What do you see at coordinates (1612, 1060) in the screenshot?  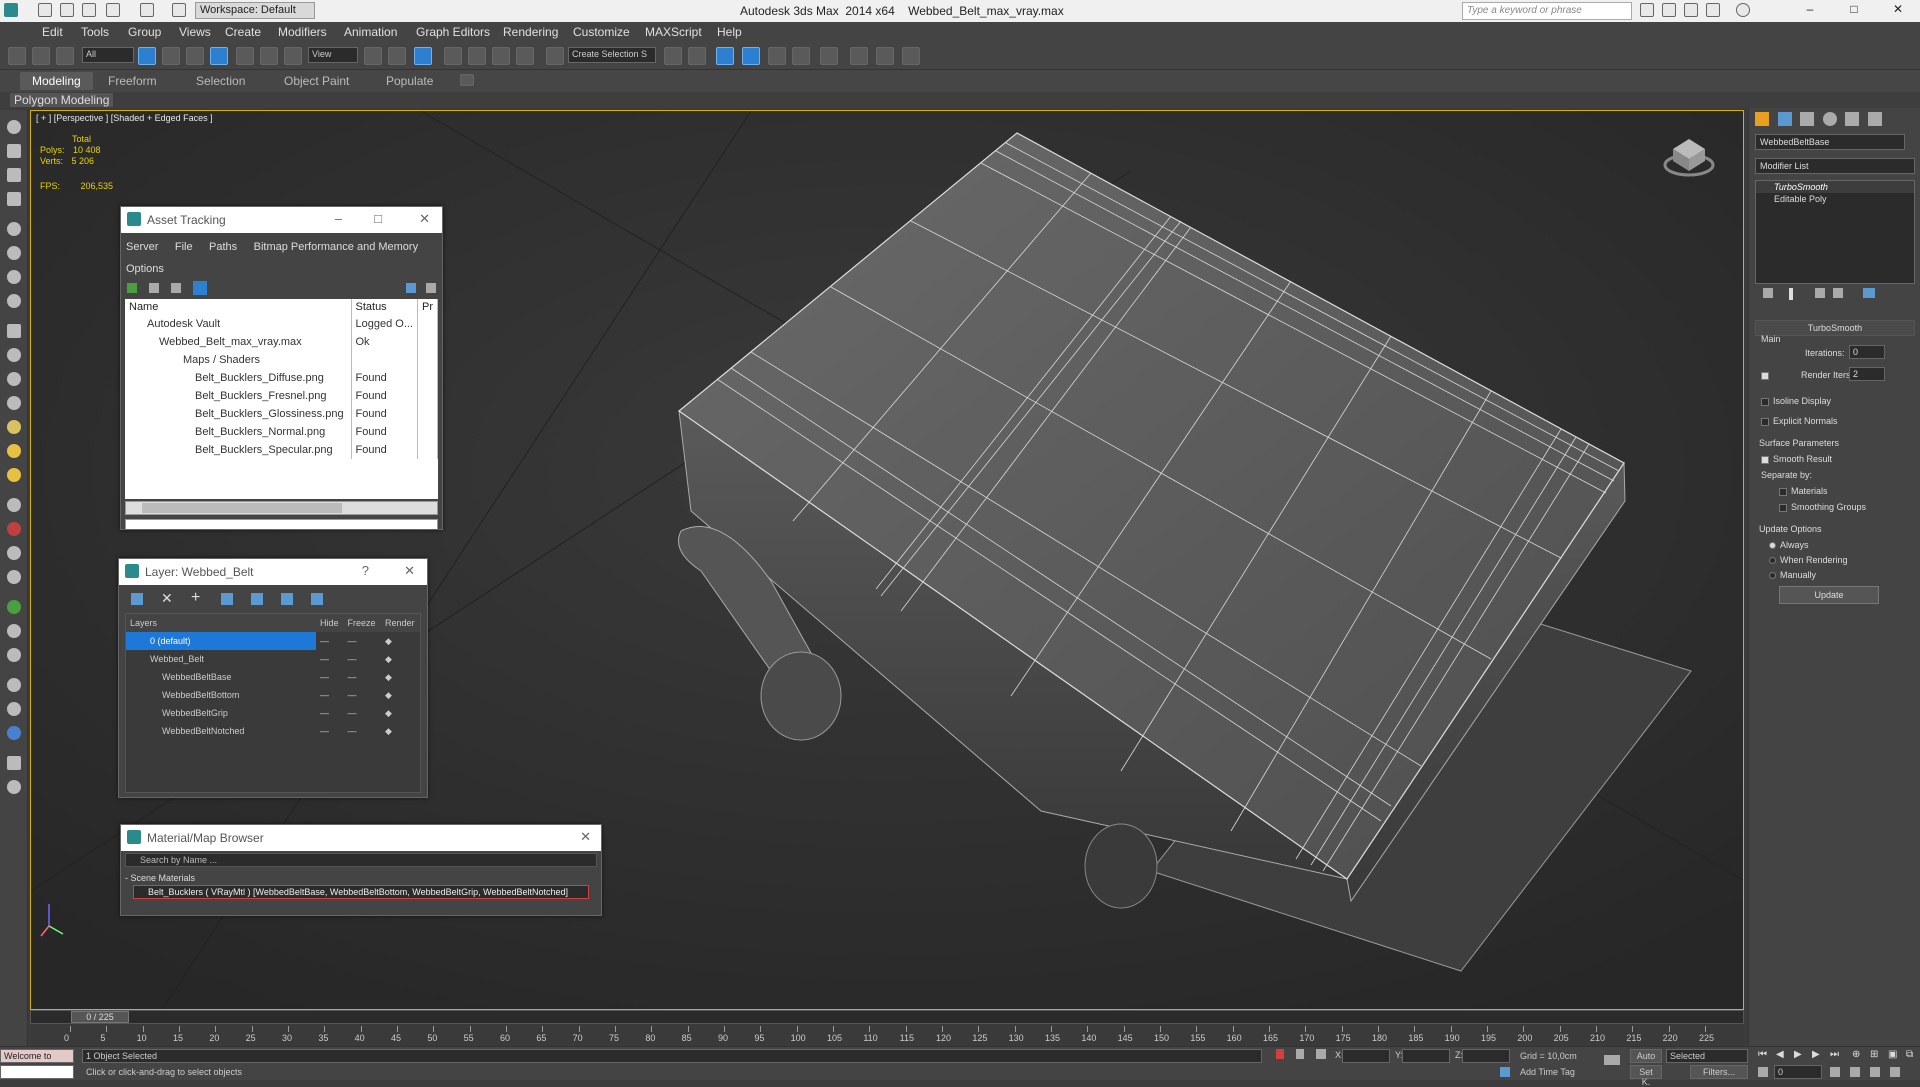 I see `set-key-icon` at bounding box center [1612, 1060].